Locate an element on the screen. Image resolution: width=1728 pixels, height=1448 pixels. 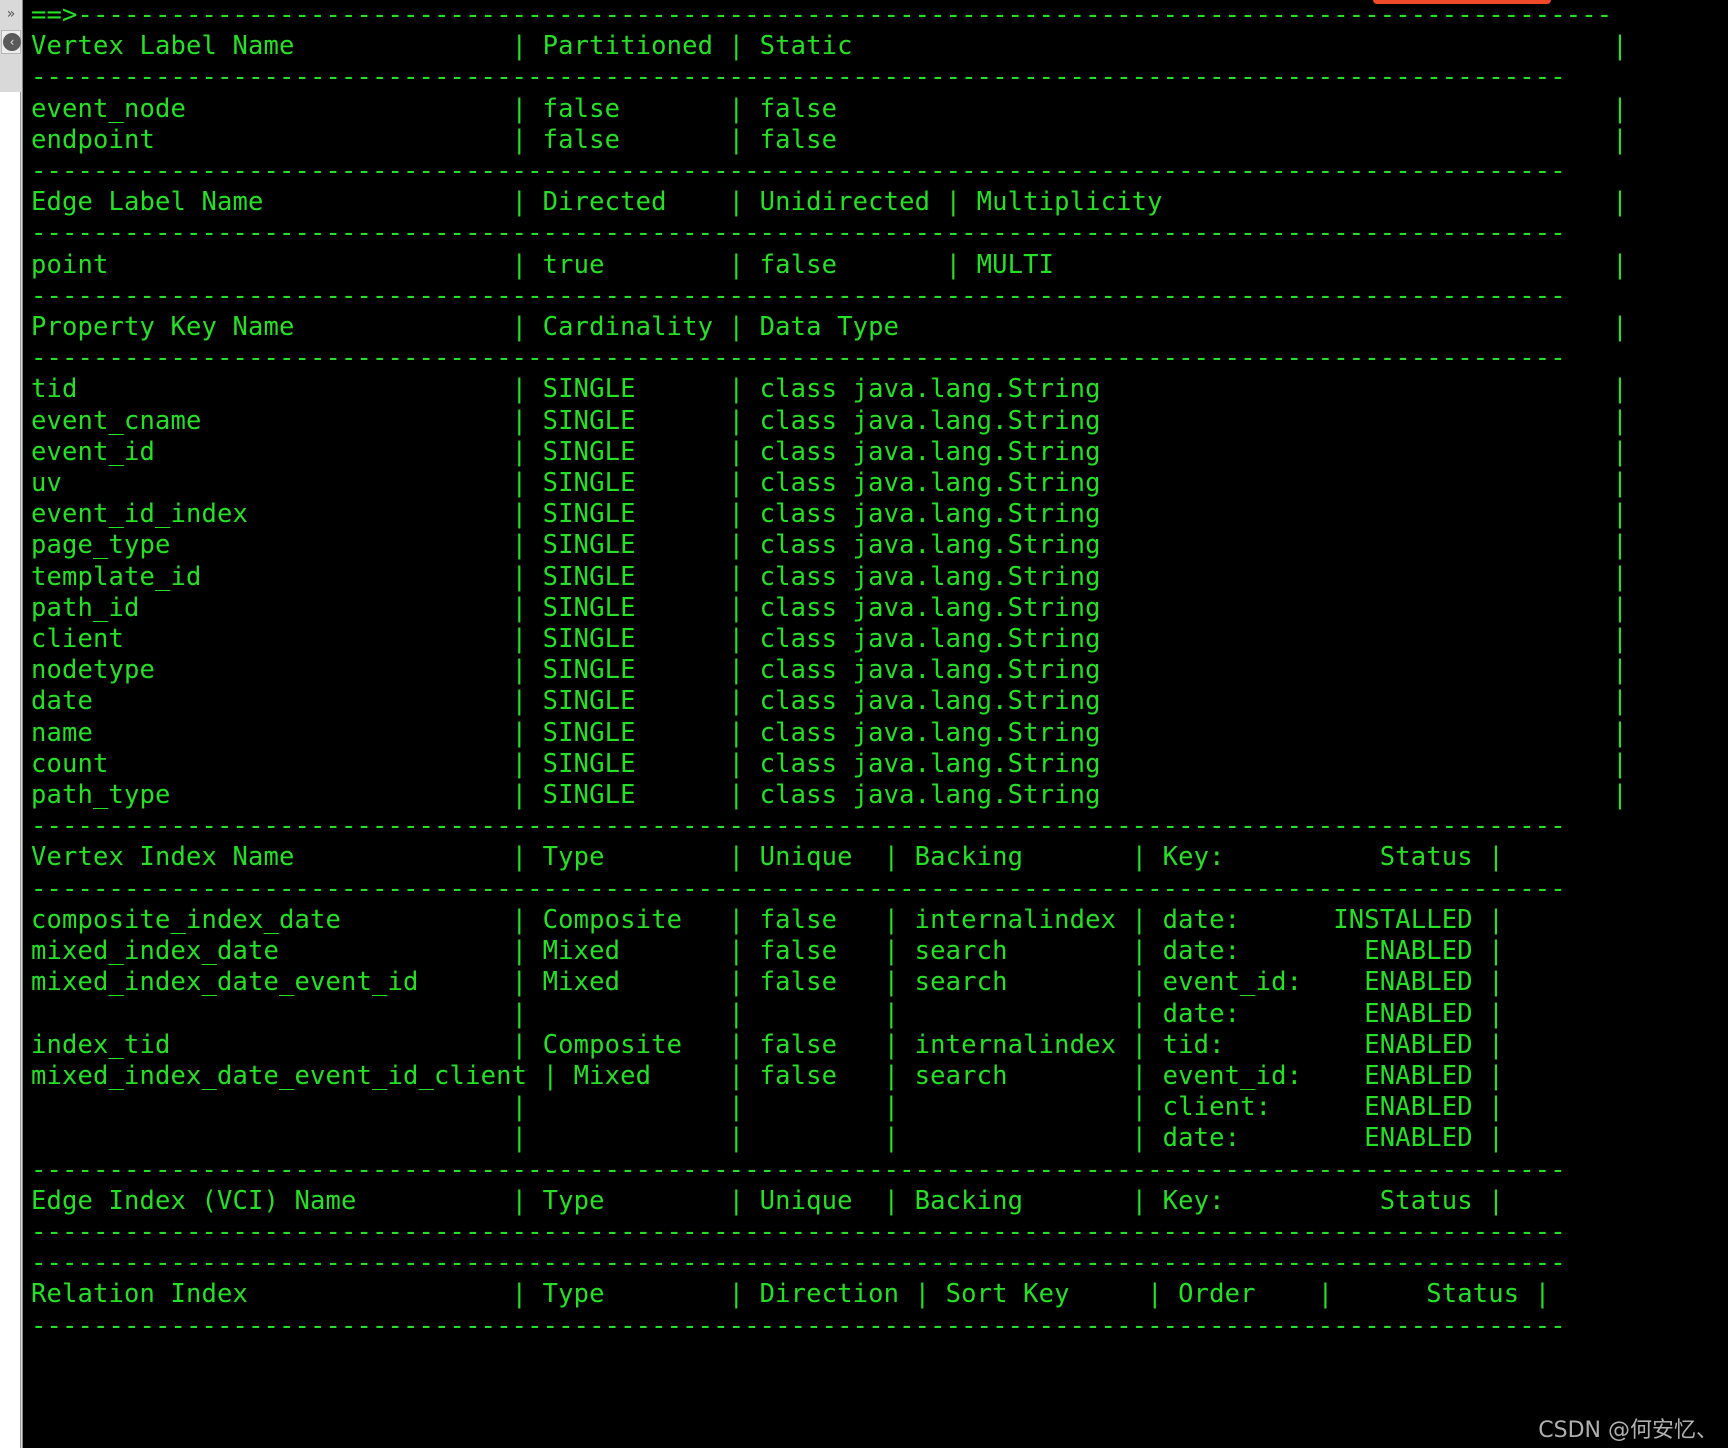
collapsed-sidebar: » ‹ is located at coordinates (11, 724).